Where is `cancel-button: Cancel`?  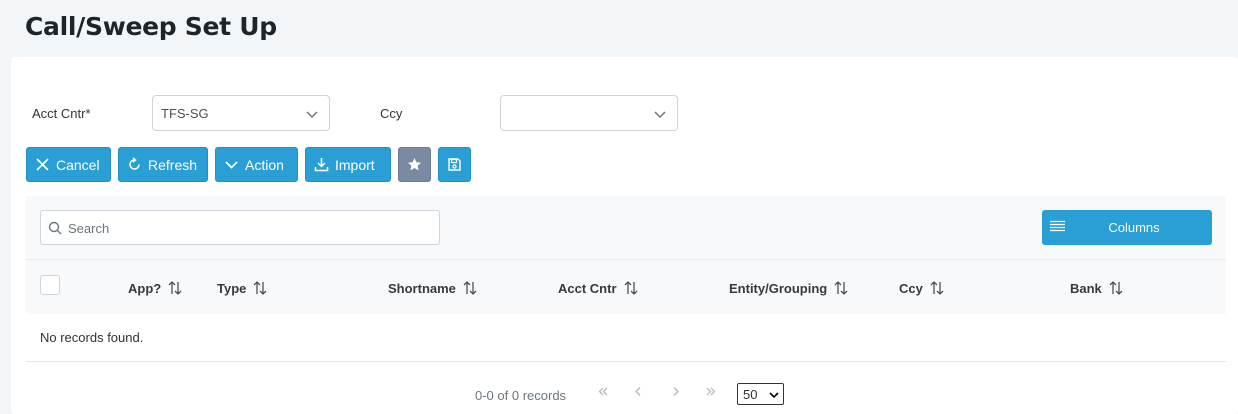 cancel-button: Cancel is located at coordinates (68, 164).